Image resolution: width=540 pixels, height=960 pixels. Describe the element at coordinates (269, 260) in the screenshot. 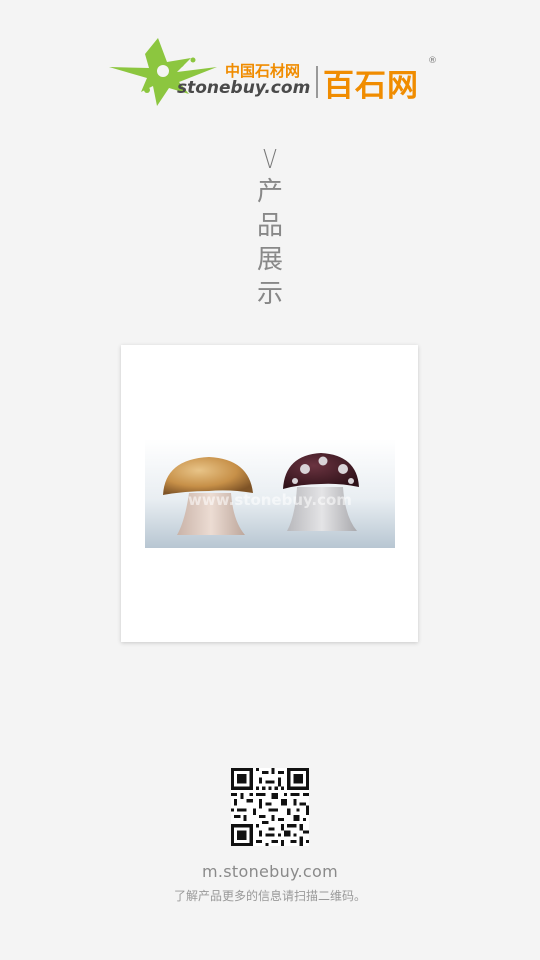

I see `title-char: 展` at that location.